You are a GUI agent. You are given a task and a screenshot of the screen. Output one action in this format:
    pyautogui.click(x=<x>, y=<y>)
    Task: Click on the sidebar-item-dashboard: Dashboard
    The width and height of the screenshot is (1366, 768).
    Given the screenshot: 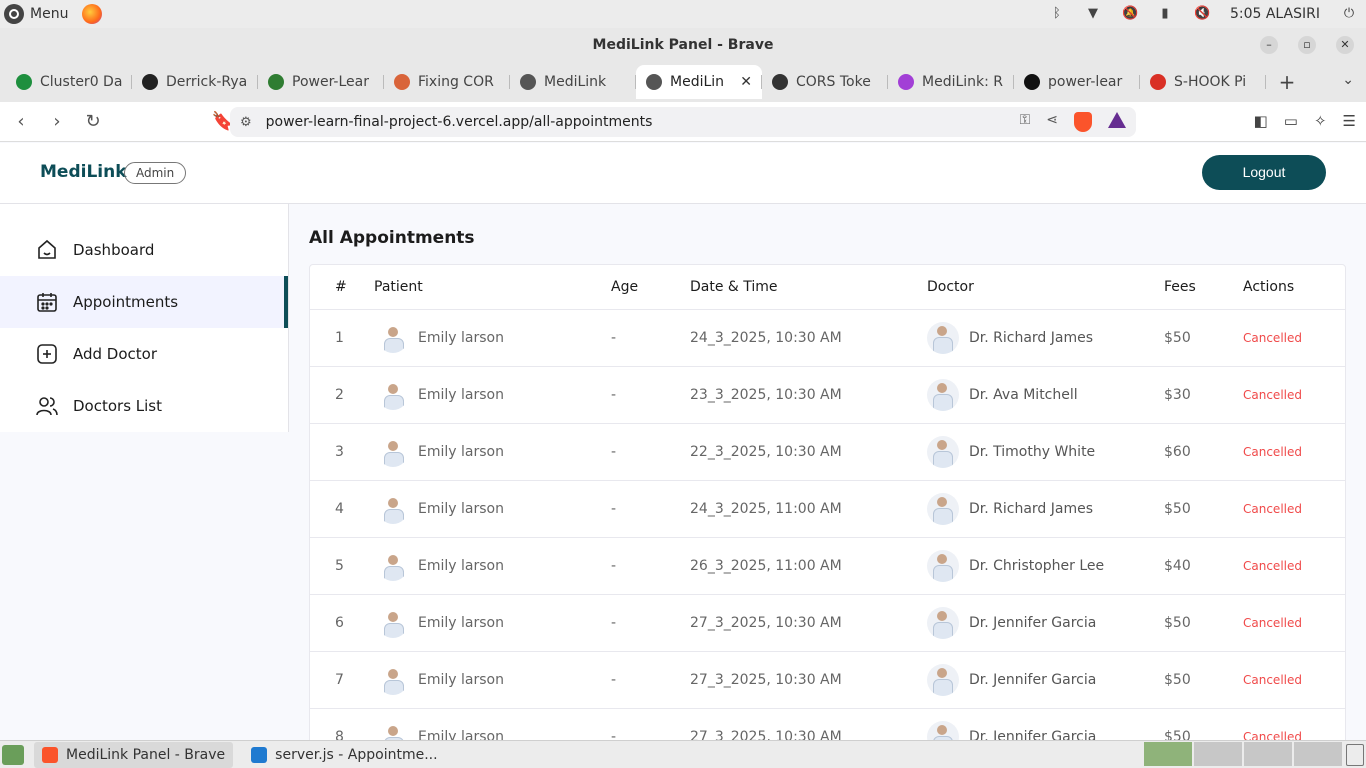 What is the action you would take?
    pyautogui.click(x=144, y=250)
    